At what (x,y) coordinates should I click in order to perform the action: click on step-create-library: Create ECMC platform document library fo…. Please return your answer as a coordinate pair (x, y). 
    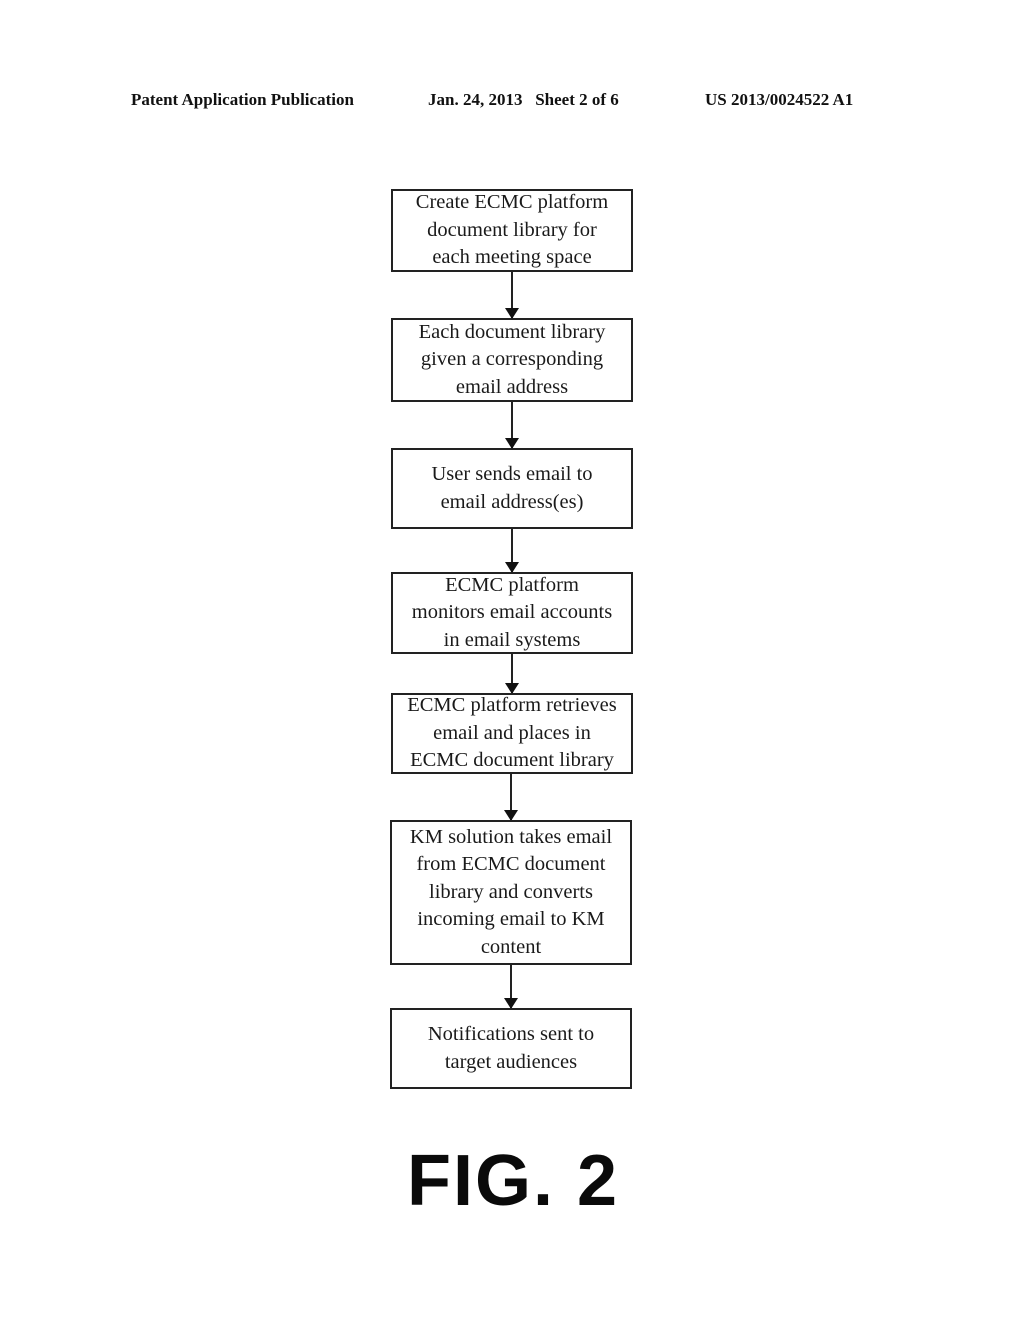
    Looking at the image, I should click on (512, 230).